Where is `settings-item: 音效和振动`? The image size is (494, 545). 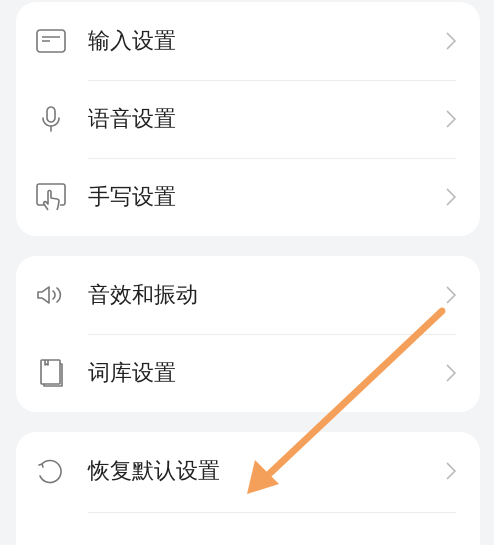
settings-item: 音效和振动 is located at coordinates (267, 295).